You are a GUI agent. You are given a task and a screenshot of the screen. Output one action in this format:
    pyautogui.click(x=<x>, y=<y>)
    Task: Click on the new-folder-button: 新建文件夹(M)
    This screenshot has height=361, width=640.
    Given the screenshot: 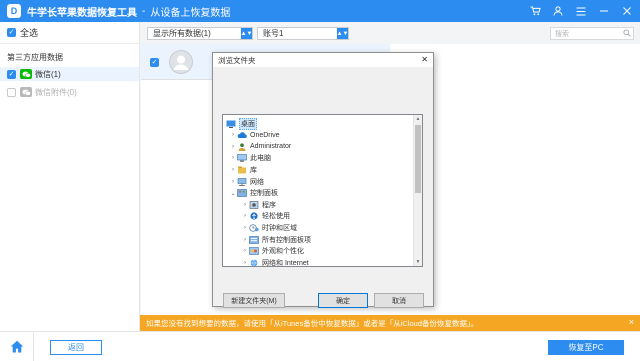 What is the action you would take?
    pyautogui.click(x=254, y=300)
    